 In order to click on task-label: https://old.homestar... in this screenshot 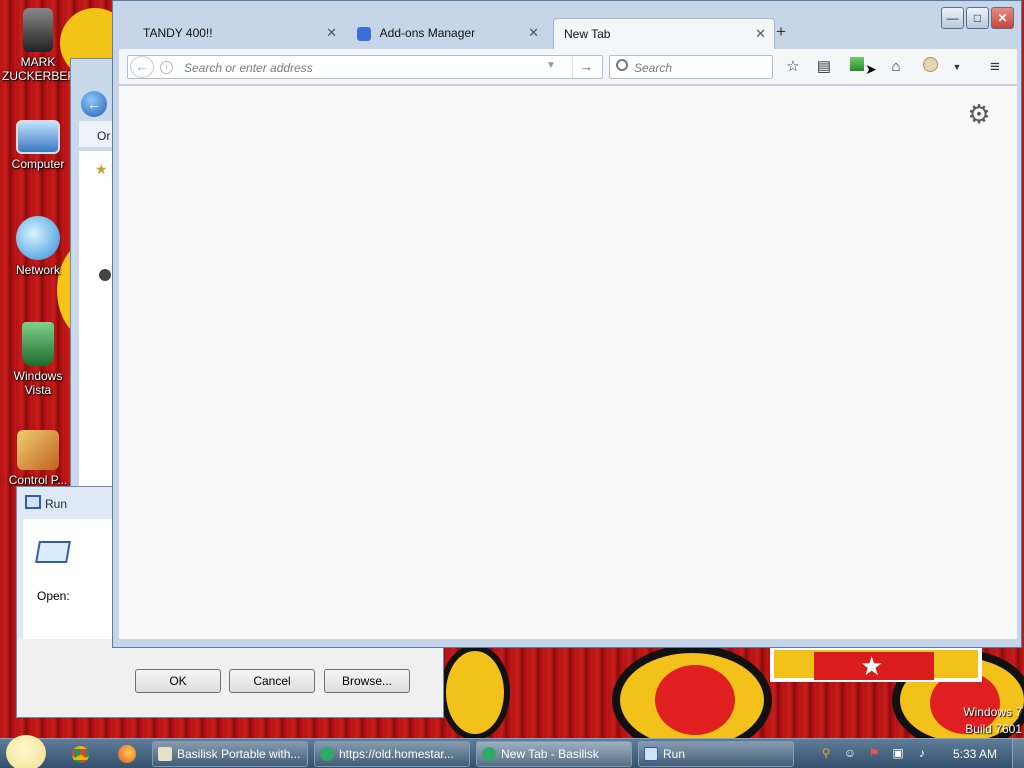, I will do `click(396, 754)`.